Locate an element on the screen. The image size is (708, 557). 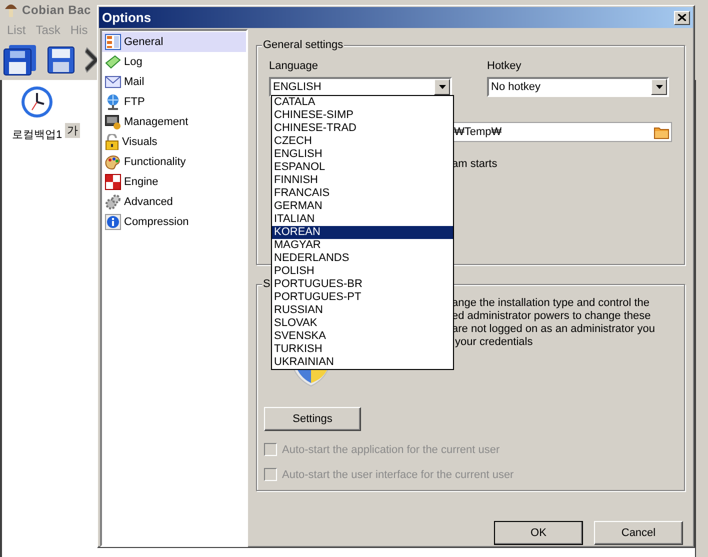
clock-icon is located at coordinates (37, 102).